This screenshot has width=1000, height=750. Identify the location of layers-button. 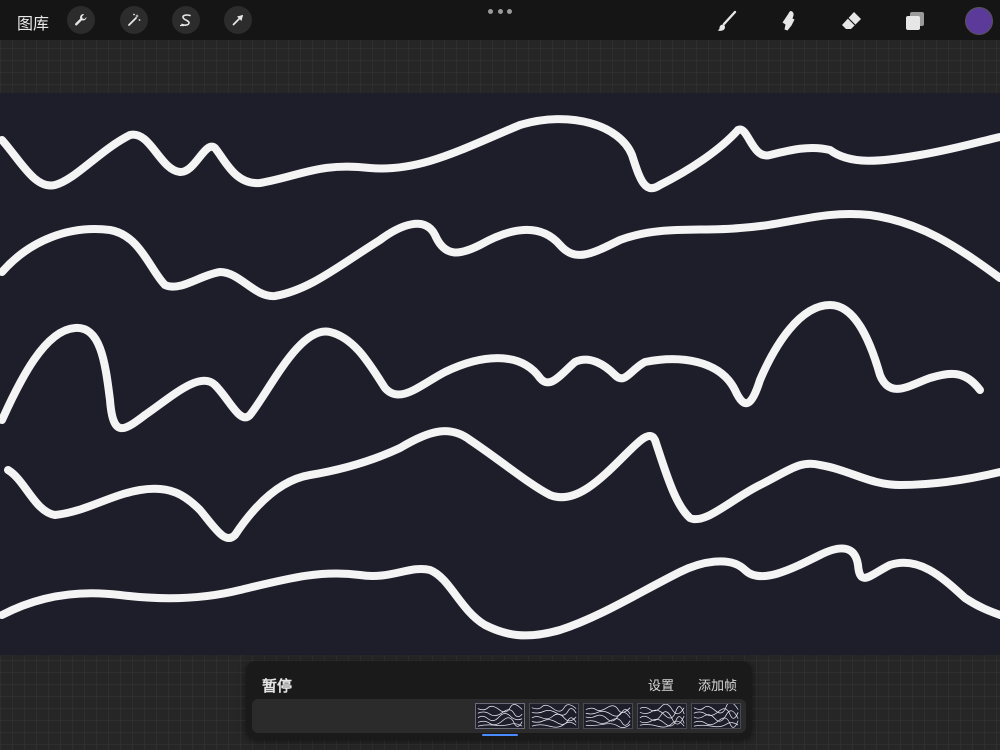
(915, 21).